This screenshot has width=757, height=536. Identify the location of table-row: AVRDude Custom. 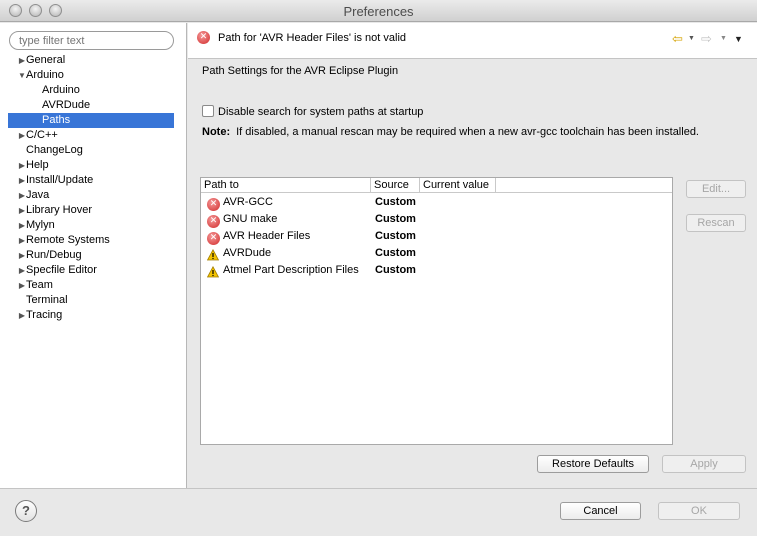
(436, 253).